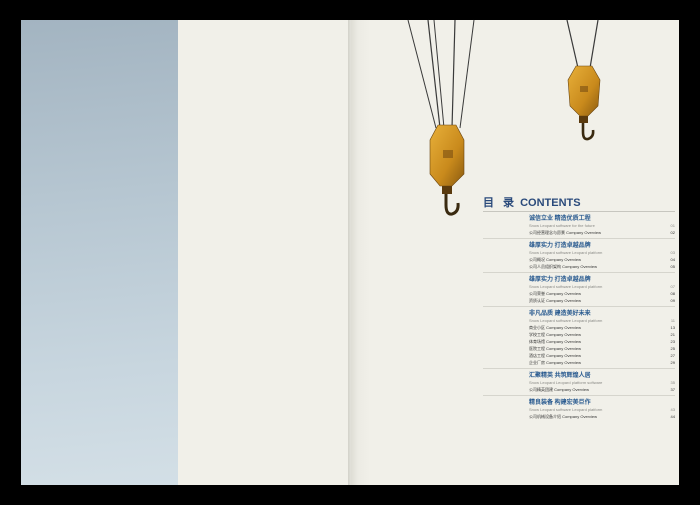 Image resolution: width=700 pixels, height=505 pixels. What do you see at coordinates (602, 259) in the screenshot?
I see `toc-entry: 公司概况 Company Overview 04` at bounding box center [602, 259].